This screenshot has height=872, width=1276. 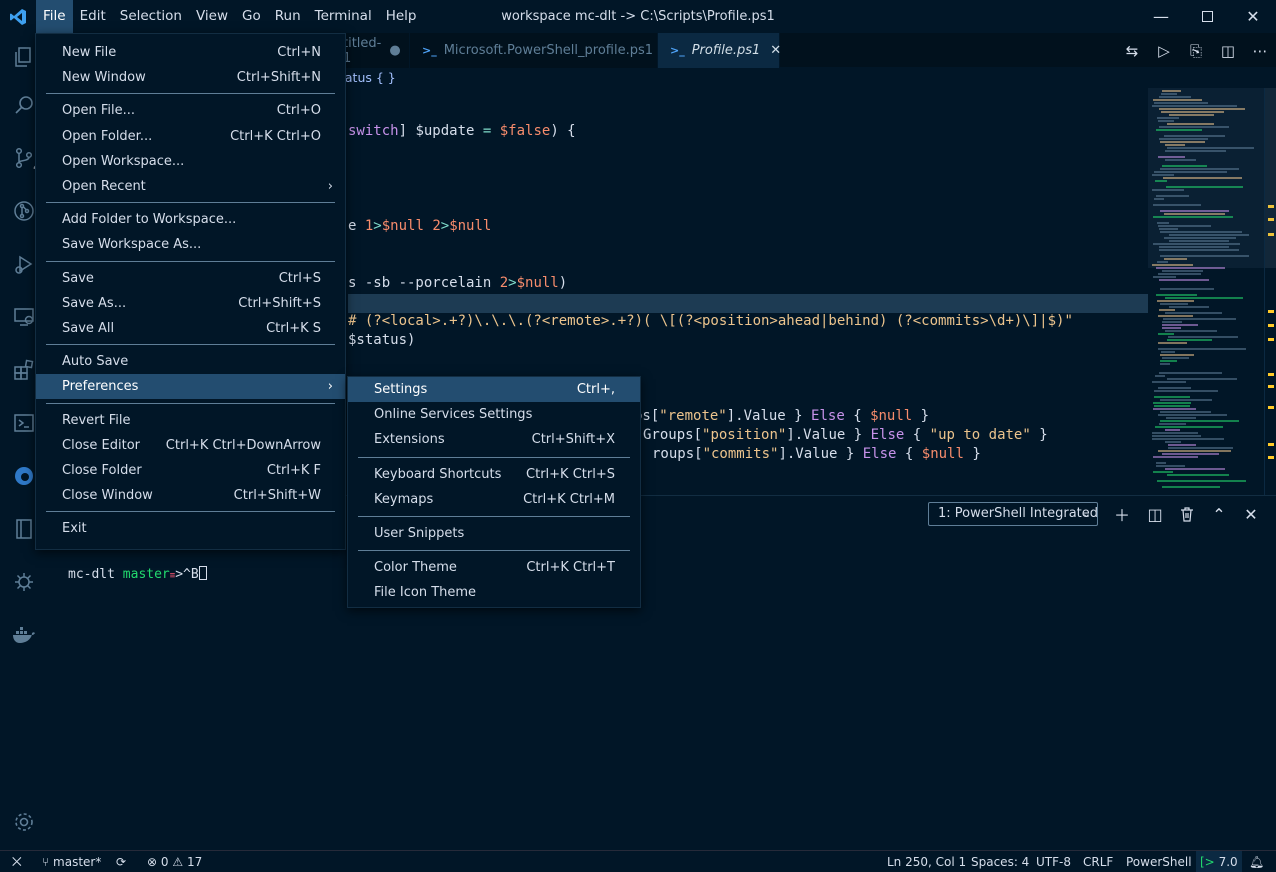 I want to click on preferences-item-file-icon-theme: File Icon Theme, so click(x=494, y=592).